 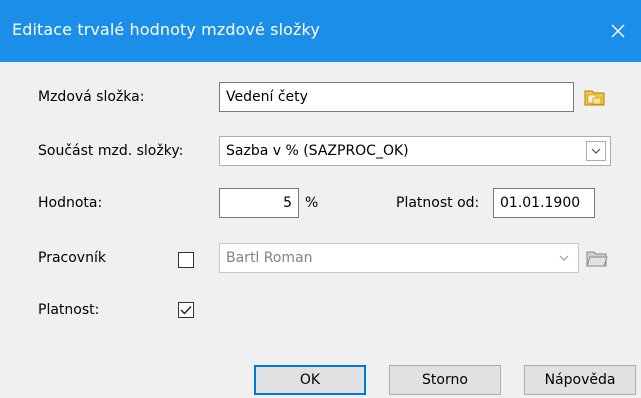 I want to click on window-title: Editace trvalé hodnoty mzdové složky, so click(x=166, y=29).